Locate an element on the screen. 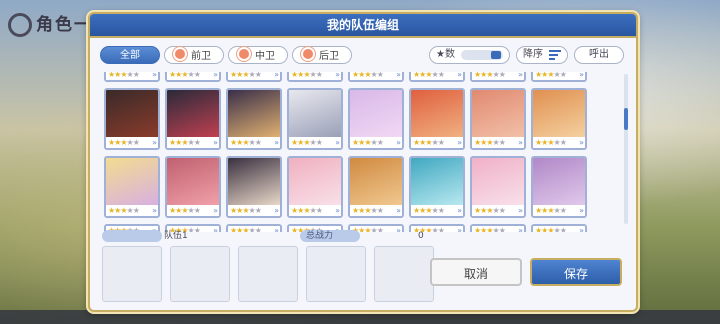 The width and height of the screenshot is (720, 324). swirl-icon is located at coordinates (20, 25).